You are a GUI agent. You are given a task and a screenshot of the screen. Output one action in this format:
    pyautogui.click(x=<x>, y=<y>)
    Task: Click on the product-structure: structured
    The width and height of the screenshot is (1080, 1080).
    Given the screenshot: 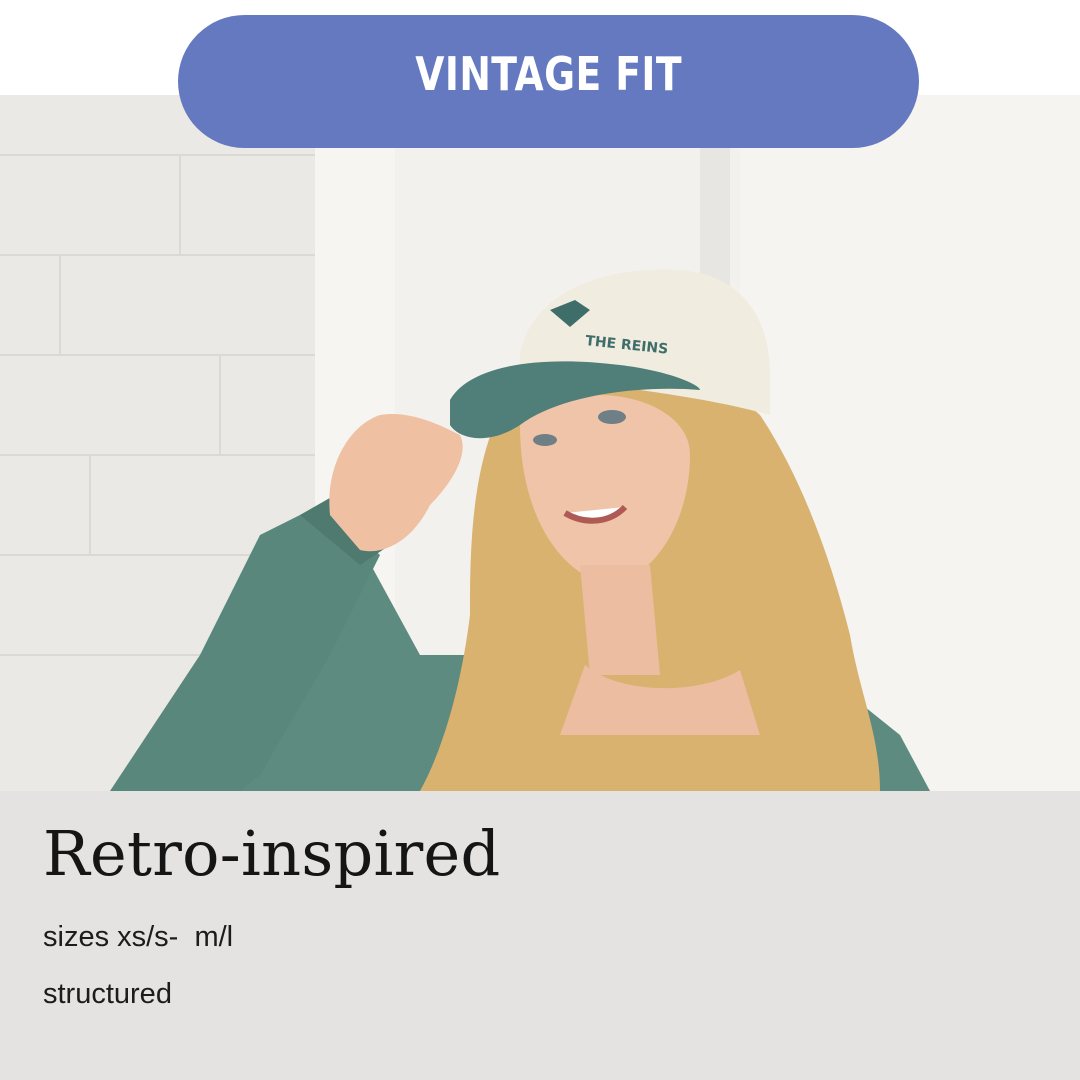 What is the action you would take?
    pyautogui.click(x=107, y=994)
    